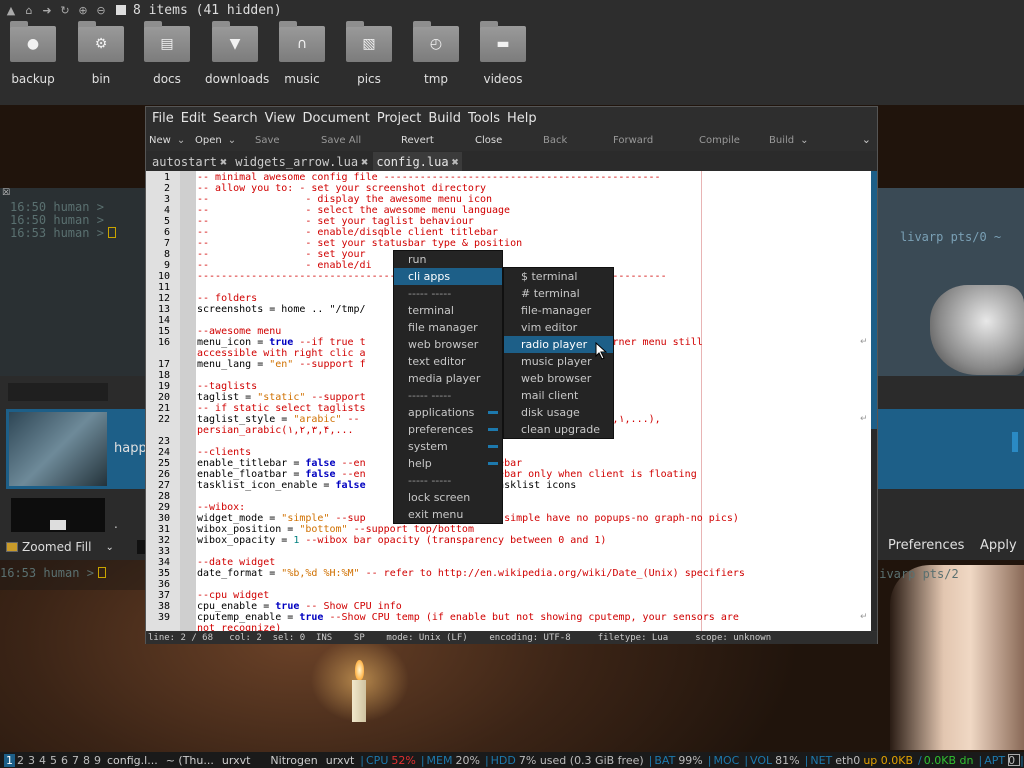 This screenshot has width=1024, height=768. What do you see at coordinates (926, 545) in the screenshot?
I see `preferences-button: Preferences` at bounding box center [926, 545].